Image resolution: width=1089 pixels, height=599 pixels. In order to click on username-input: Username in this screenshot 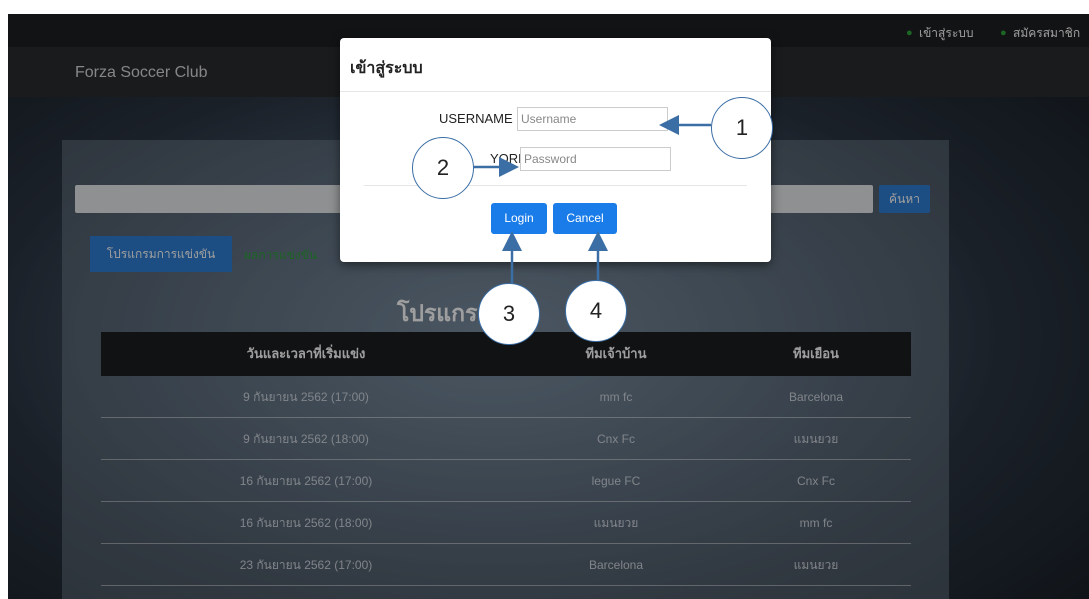, I will do `click(592, 119)`.